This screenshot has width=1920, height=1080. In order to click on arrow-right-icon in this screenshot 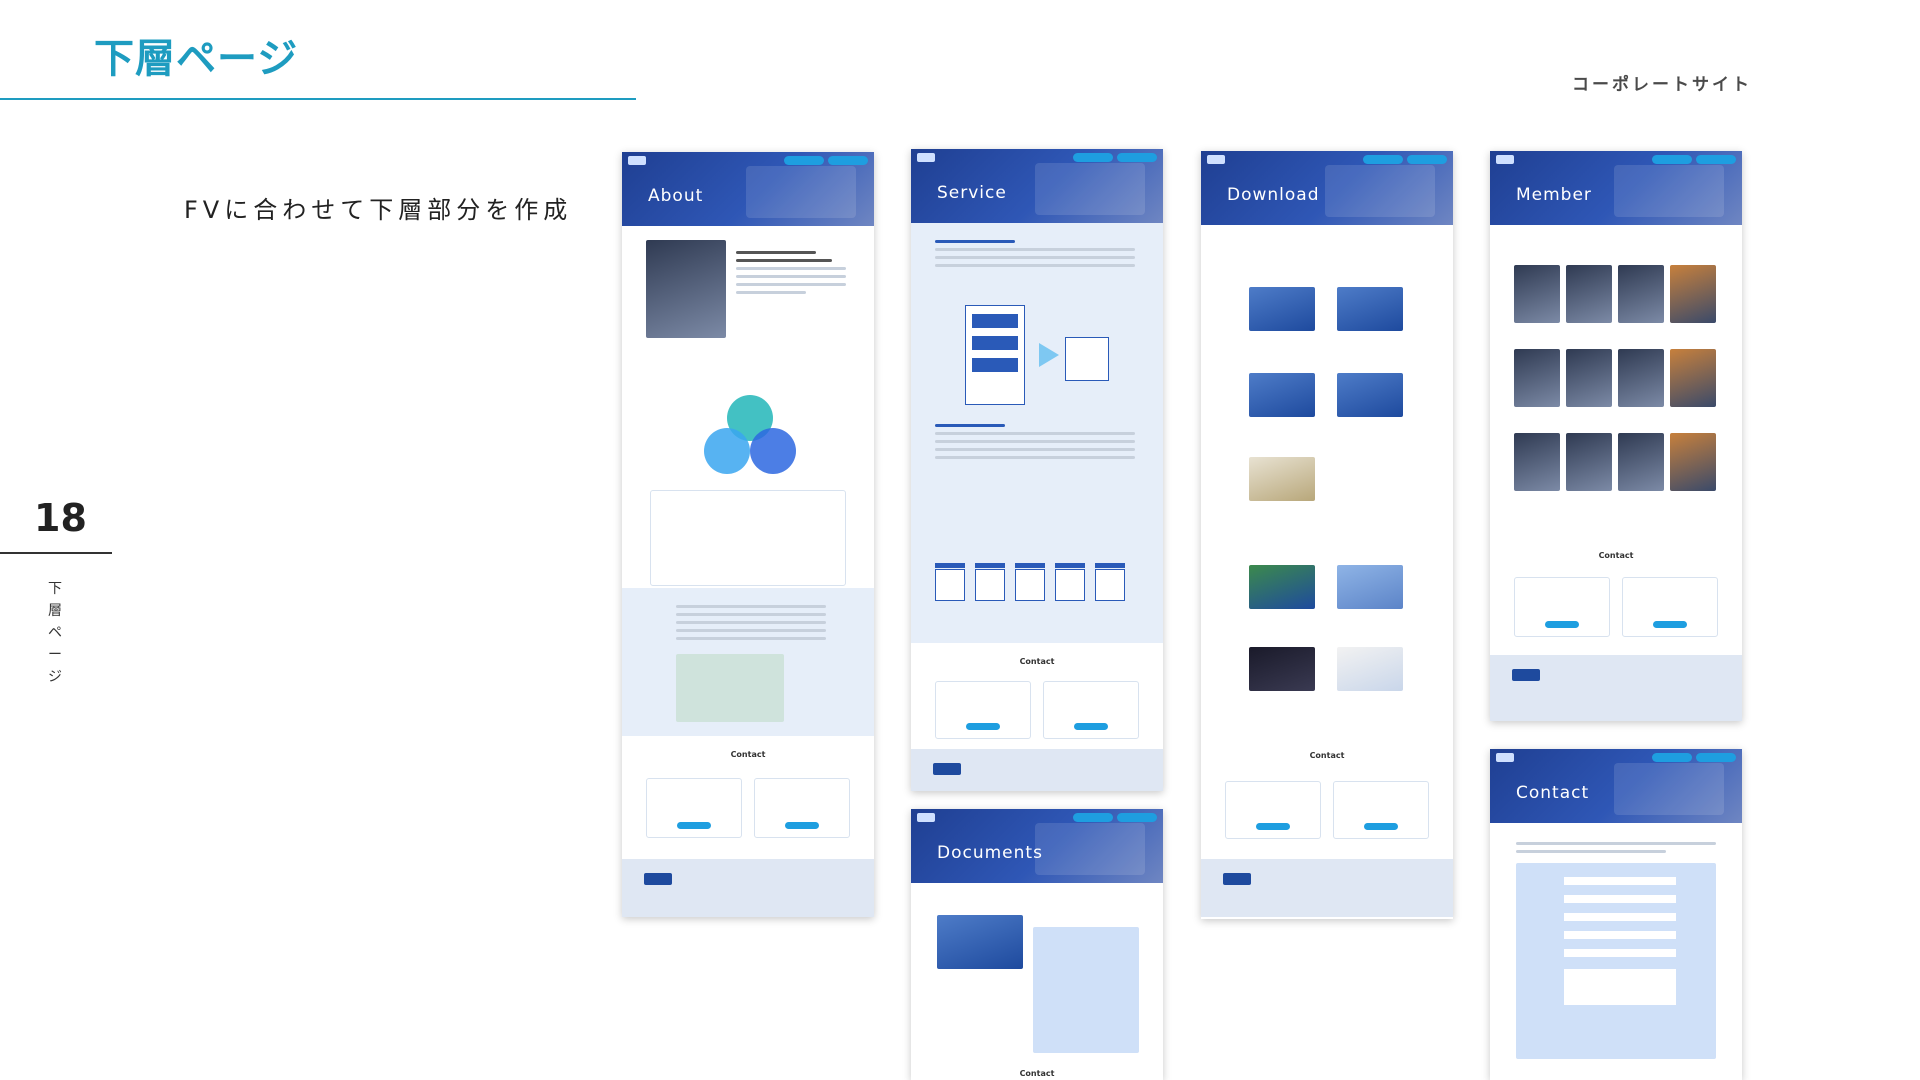, I will do `click(1049, 355)`.